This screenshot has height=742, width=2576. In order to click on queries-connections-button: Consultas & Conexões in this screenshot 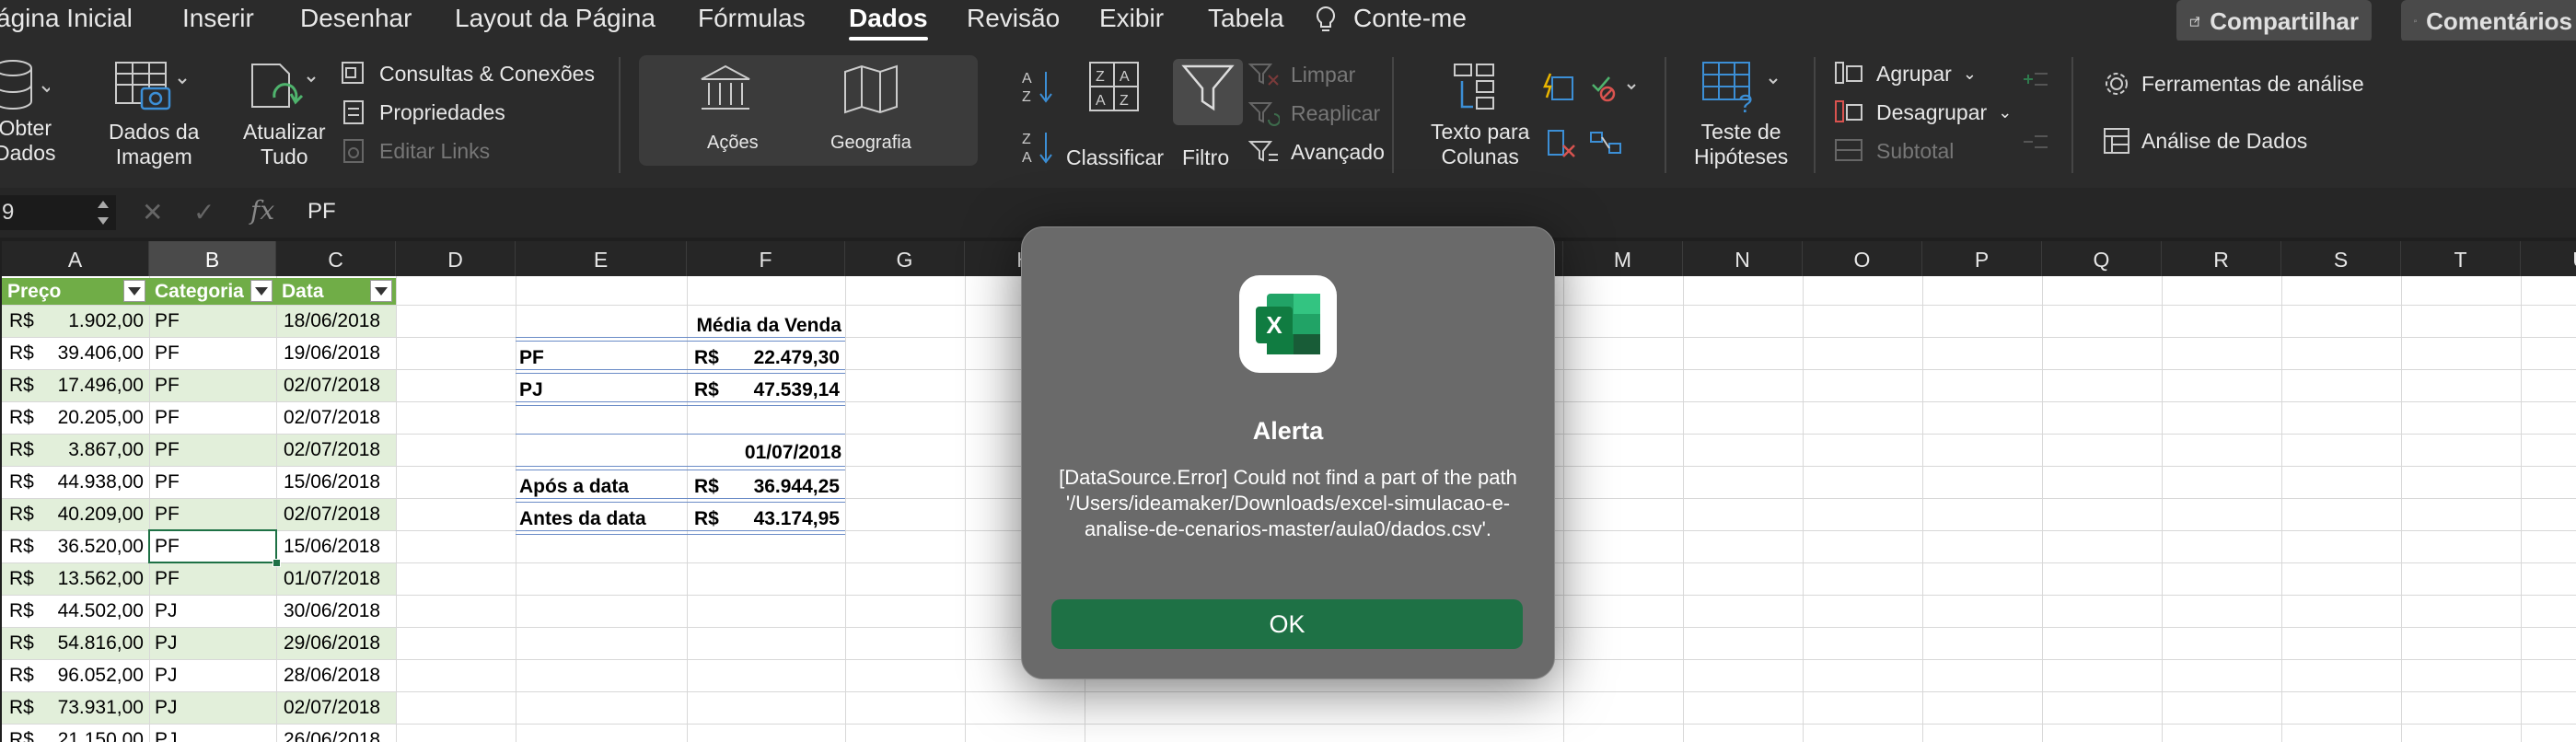, I will do `click(468, 74)`.